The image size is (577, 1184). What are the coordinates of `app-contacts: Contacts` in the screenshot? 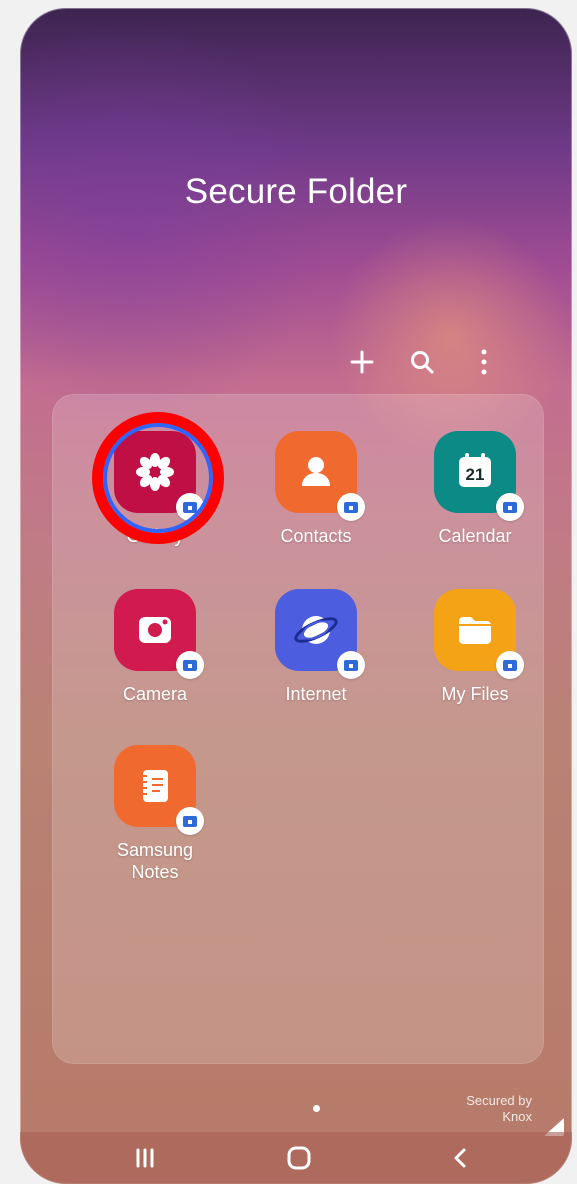 It's located at (316, 489).